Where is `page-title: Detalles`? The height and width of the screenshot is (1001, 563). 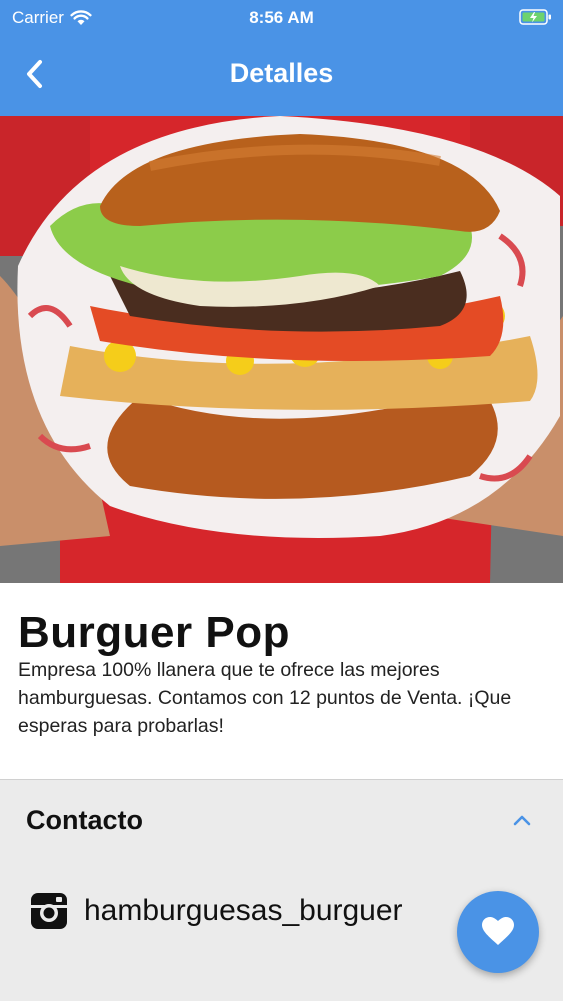 page-title: Detalles is located at coordinates (281, 73).